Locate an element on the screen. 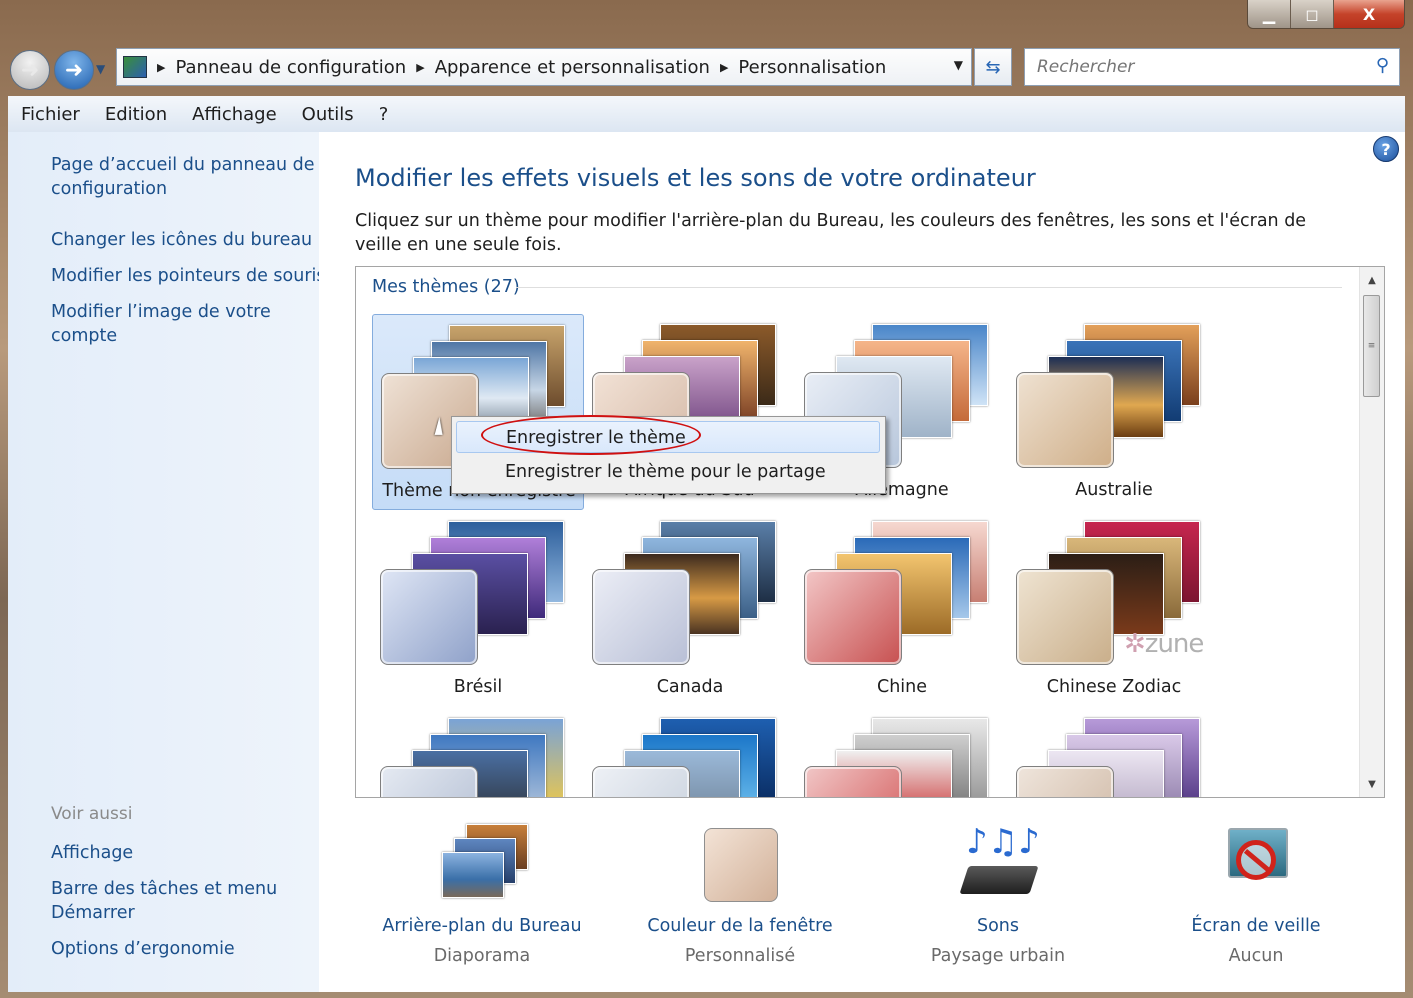 This screenshot has width=1413, height=998. save-theme-for-sharing-menu-item: Enregistrer le thème pour le partage is located at coordinates (668, 472).